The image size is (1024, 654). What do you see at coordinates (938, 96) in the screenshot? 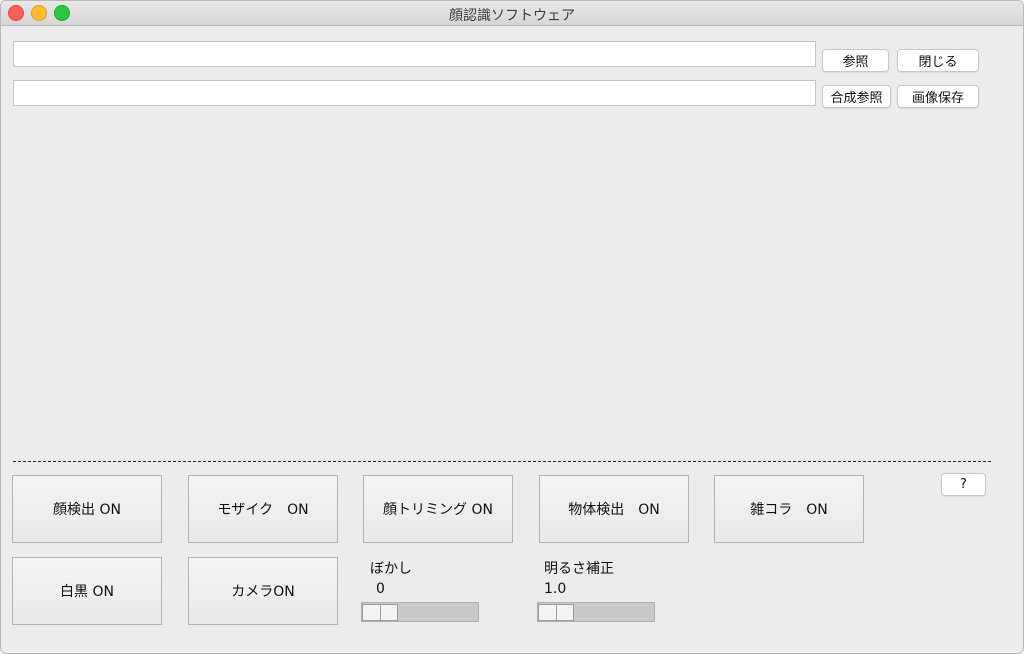
I see `save-image-button: 画像保存` at bounding box center [938, 96].